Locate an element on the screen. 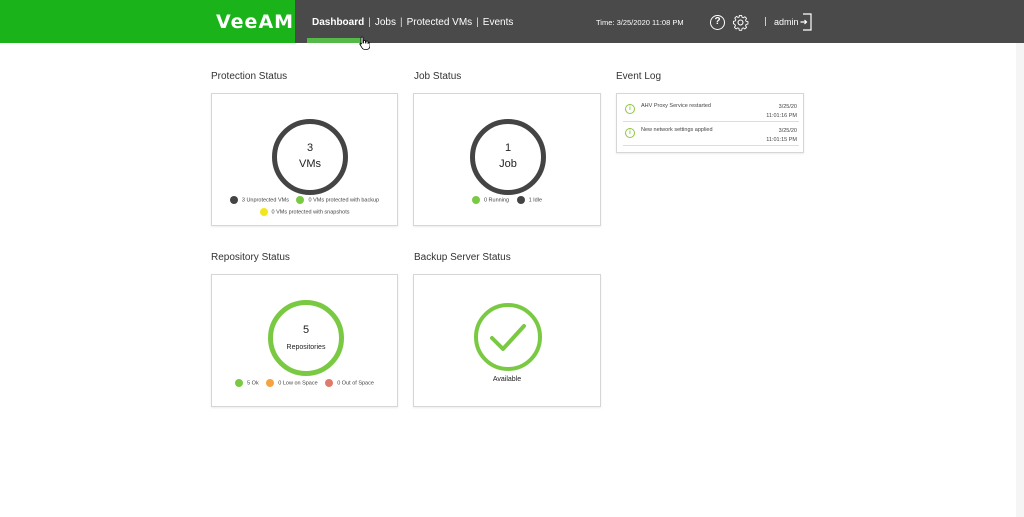 The width and height of the screenshot is (1024, 517). legend-label: 0 Low on Space is located at coordinates (298, 383).